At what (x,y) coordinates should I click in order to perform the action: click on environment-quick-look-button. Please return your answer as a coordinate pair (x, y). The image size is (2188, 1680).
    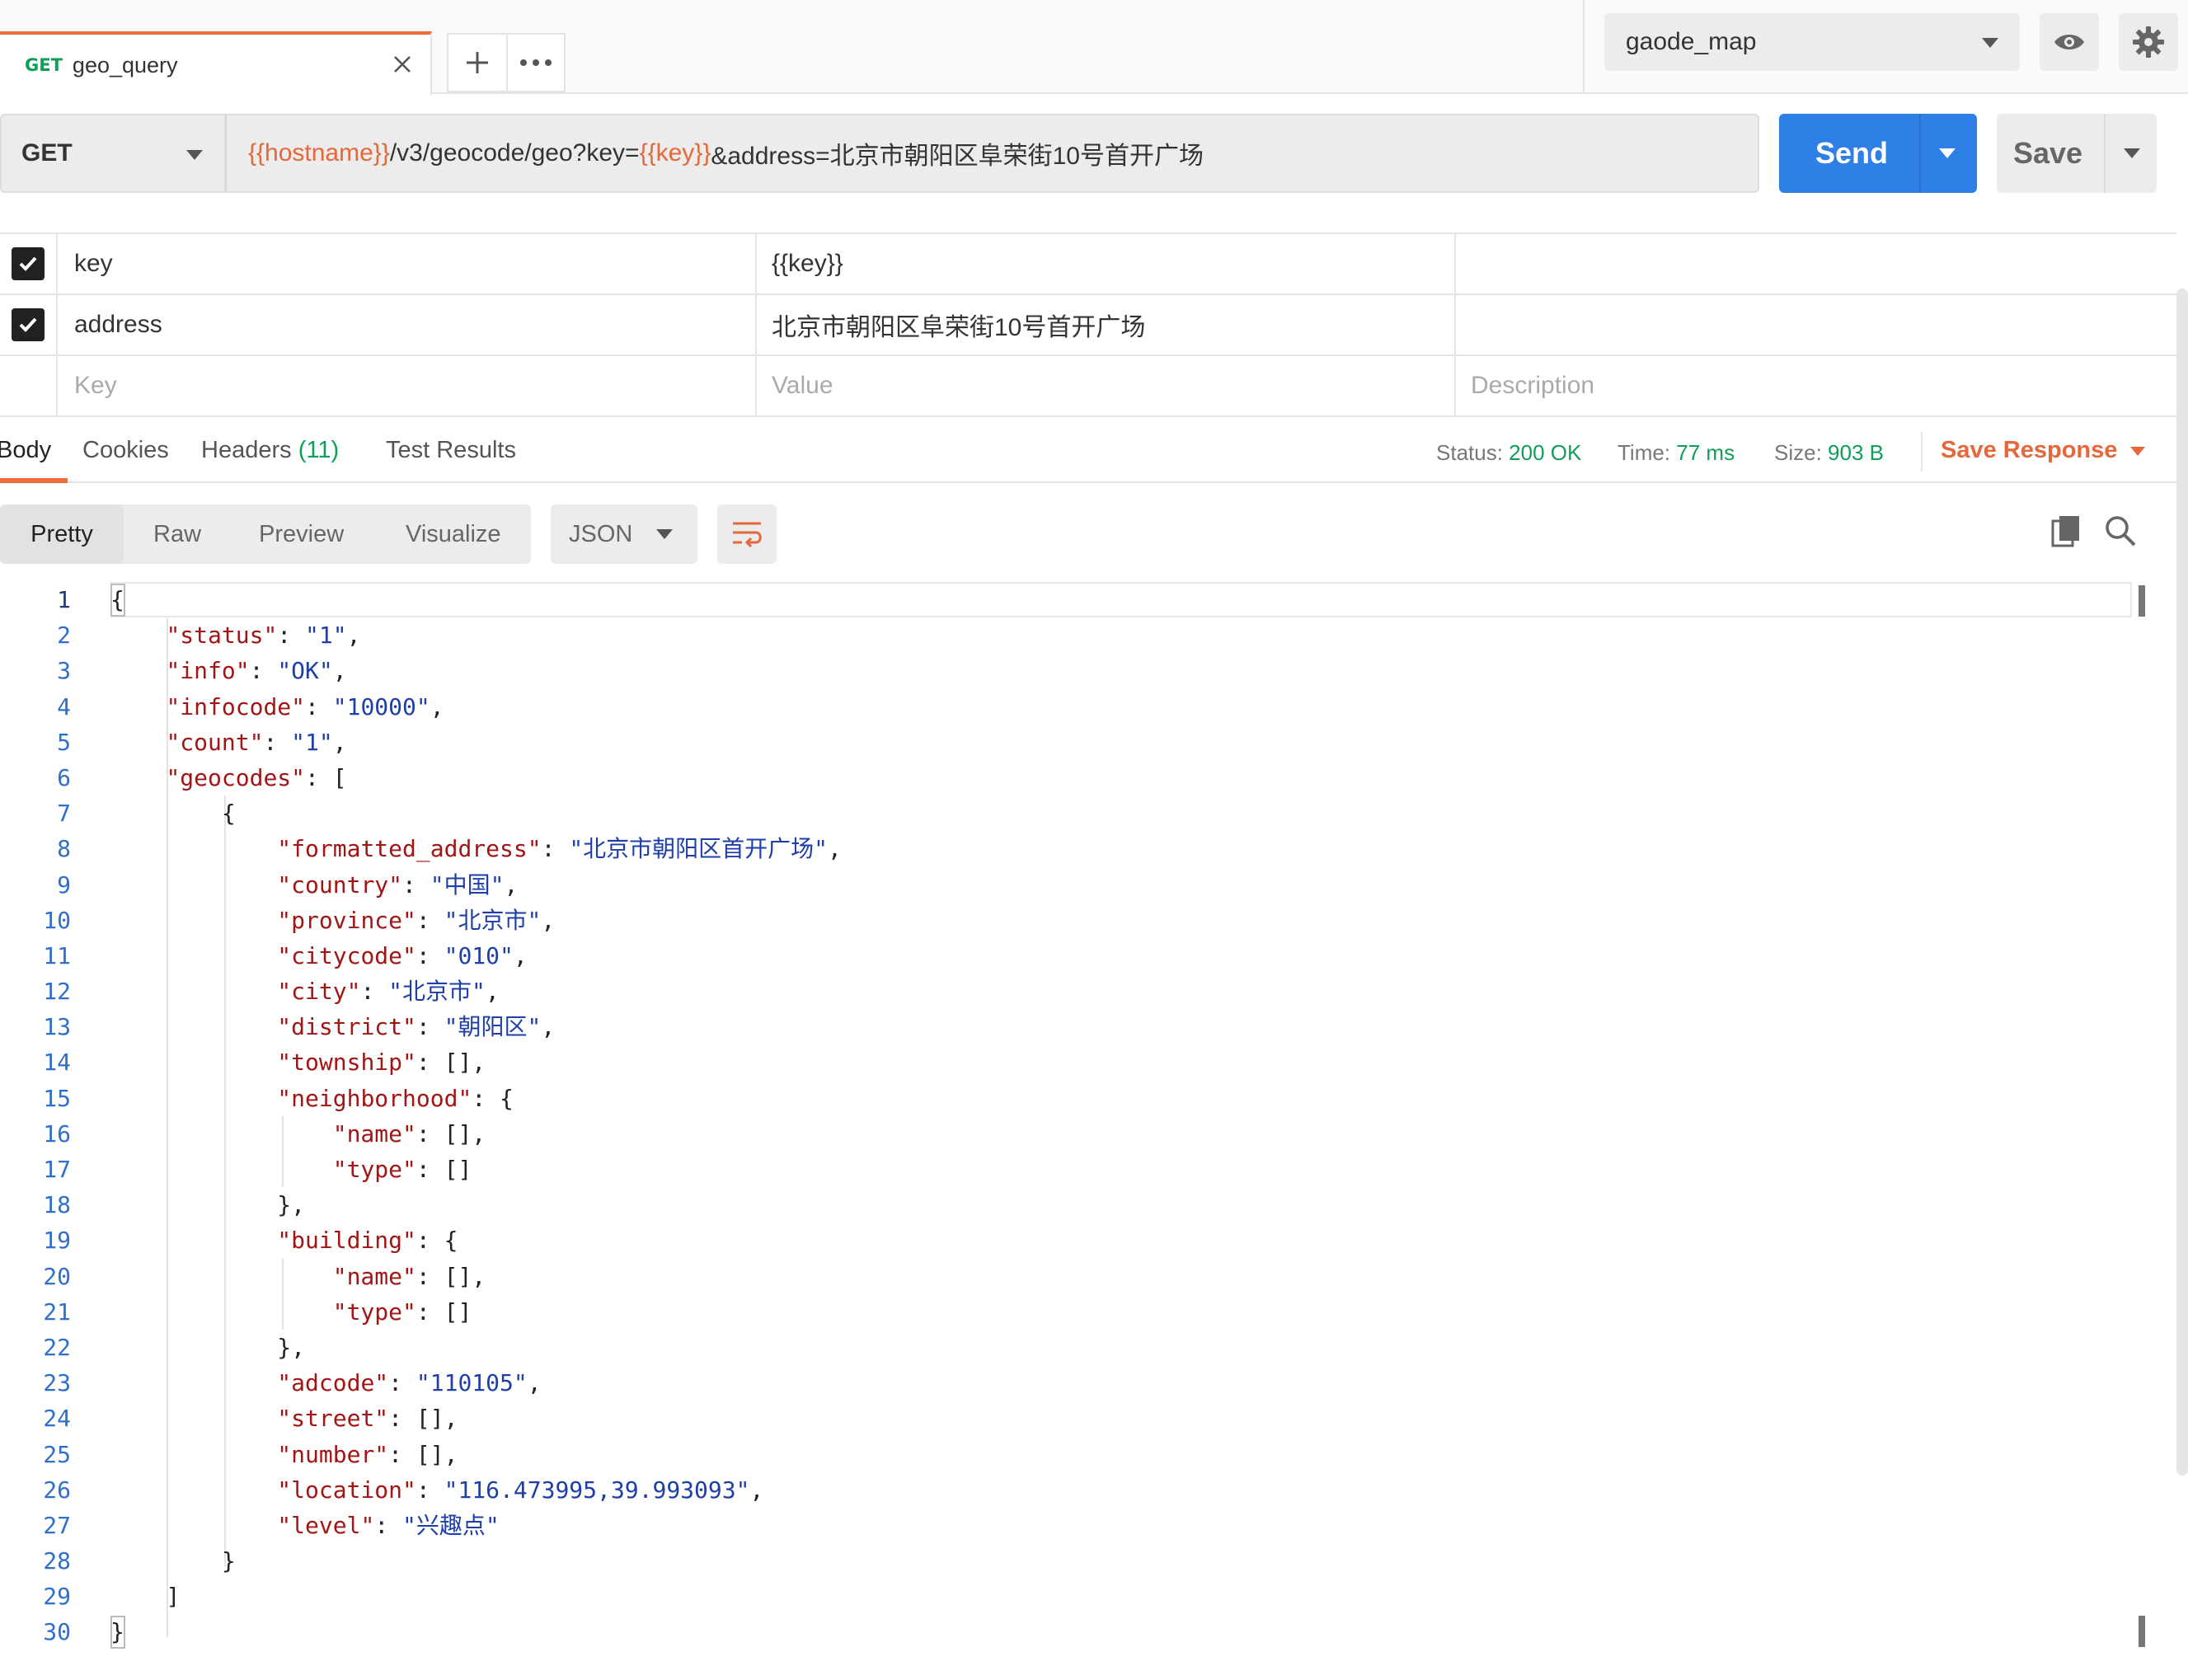
    Looking at the image, I should click on (2069, 42).